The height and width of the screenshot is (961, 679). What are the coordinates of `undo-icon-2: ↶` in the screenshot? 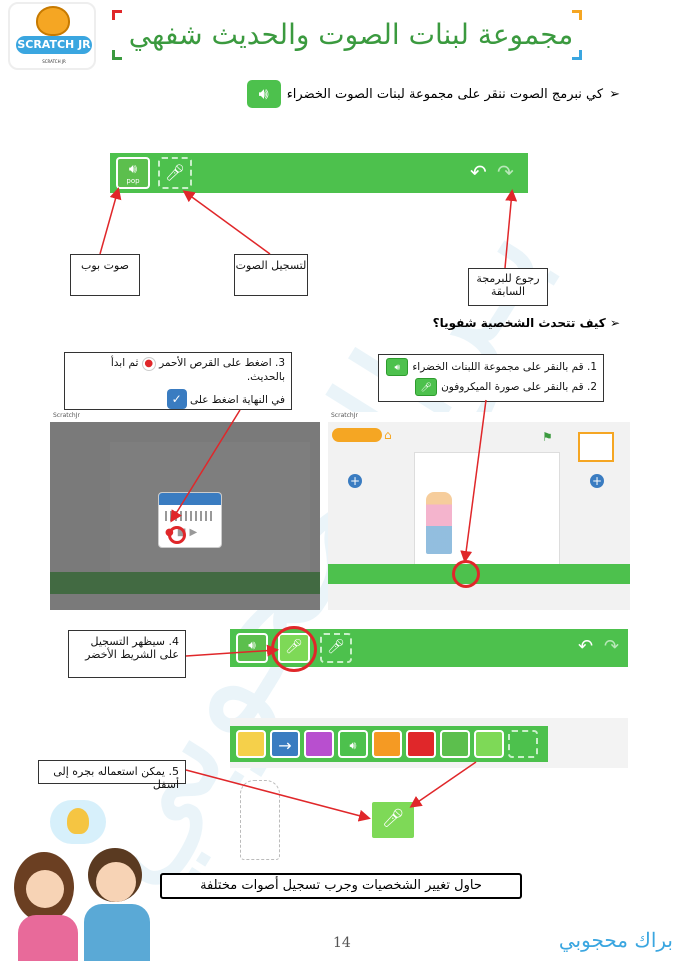 It's located at (585, 646).